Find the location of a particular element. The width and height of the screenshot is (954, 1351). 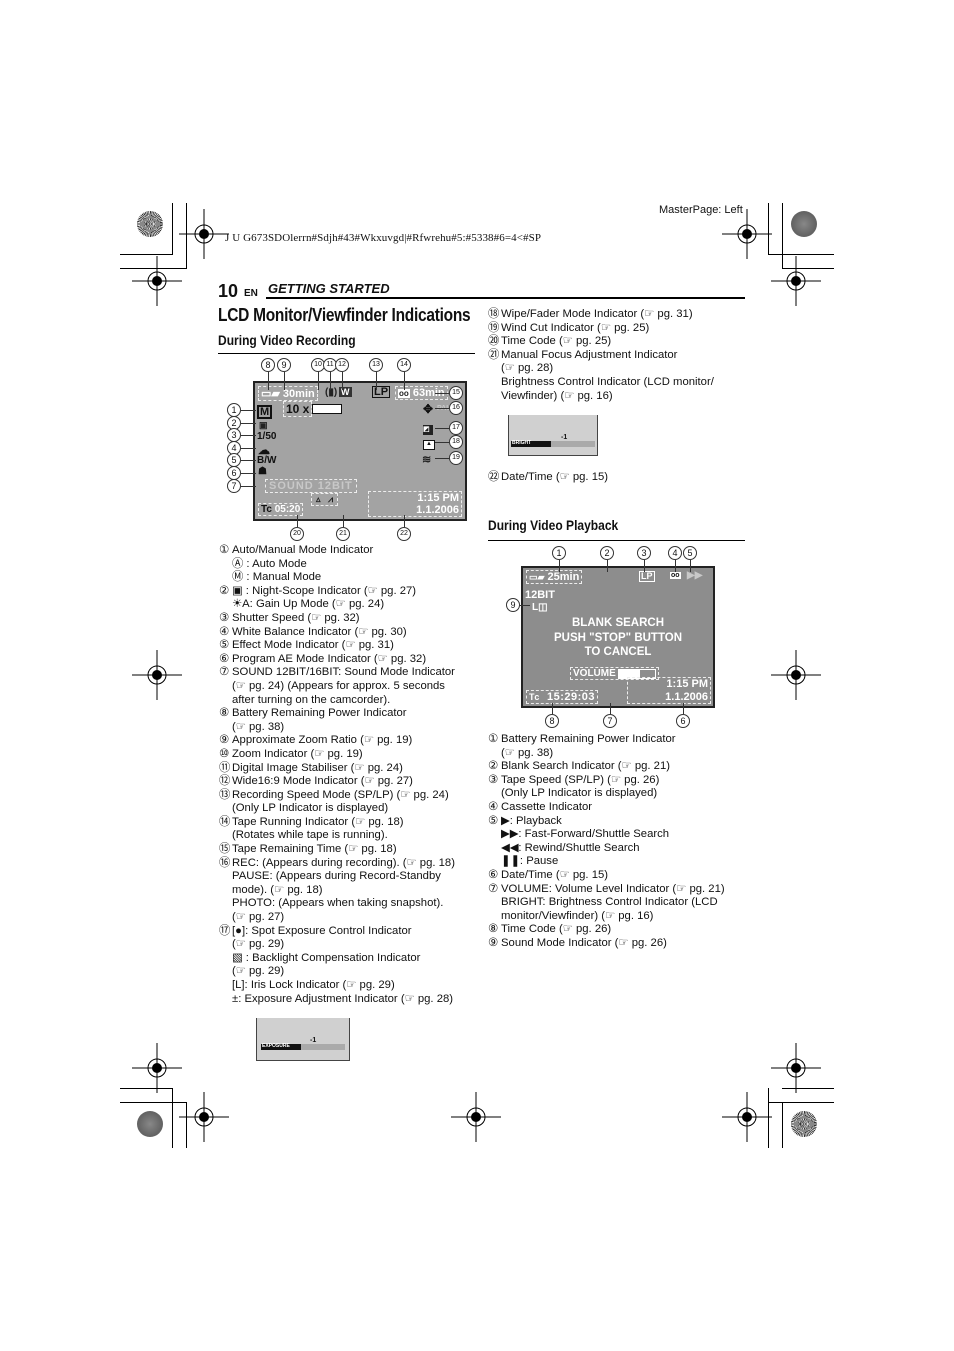

callout-marker: 3 is located at coordinates (644, 553).